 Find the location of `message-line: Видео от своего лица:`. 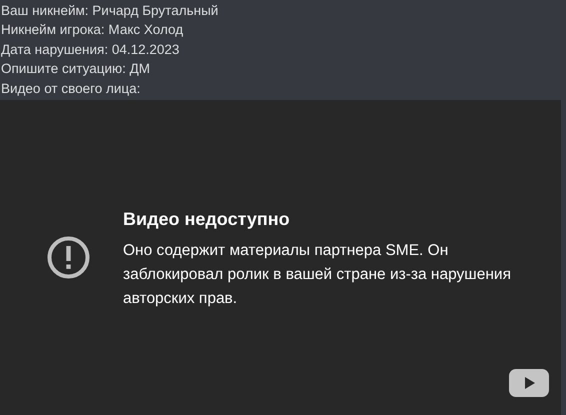

message-line: Видео от своего лица: is located at coordinates (71, 89).